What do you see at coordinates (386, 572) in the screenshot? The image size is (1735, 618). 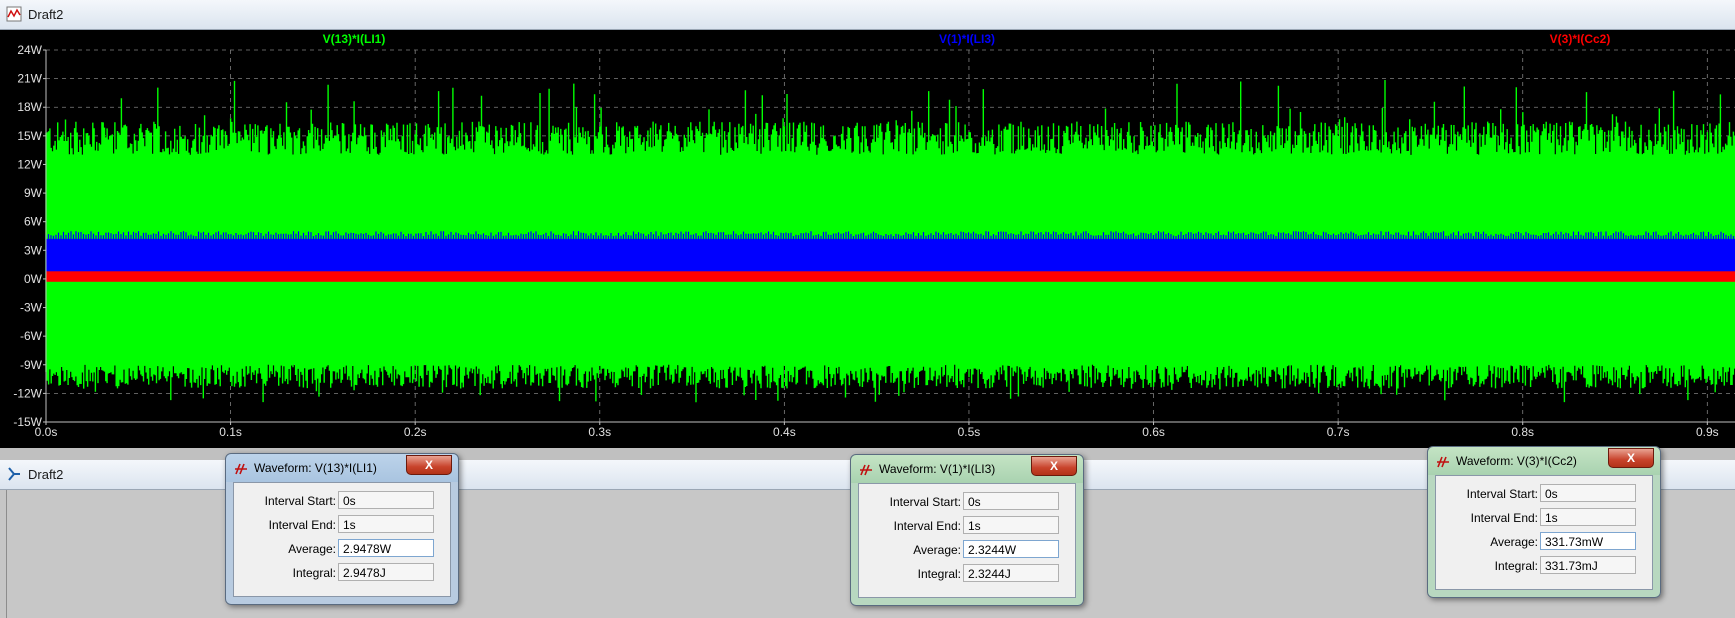 I see `integral-field: 2.9478J` at bounding box center [386, 572].